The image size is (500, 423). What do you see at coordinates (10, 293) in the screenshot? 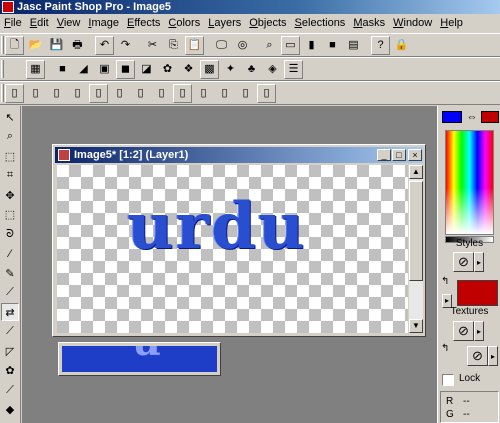
I see `clone-tool-icon: ⟋` at bounding box center [10, 293].